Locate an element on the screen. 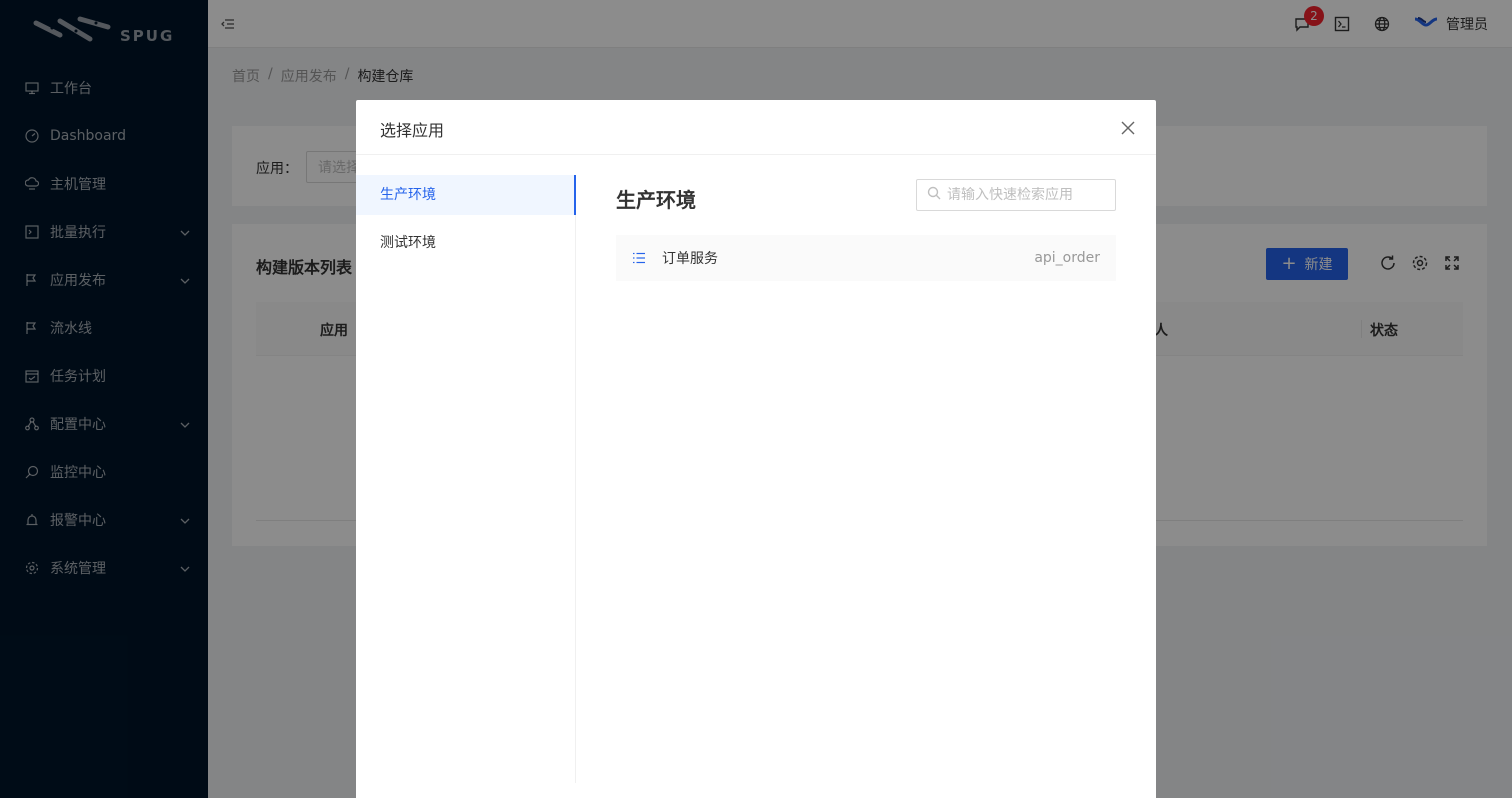 The height and width of the screenshot is (798, 1512). environment-item: 生产环境 is located at coordinates (466, 195).